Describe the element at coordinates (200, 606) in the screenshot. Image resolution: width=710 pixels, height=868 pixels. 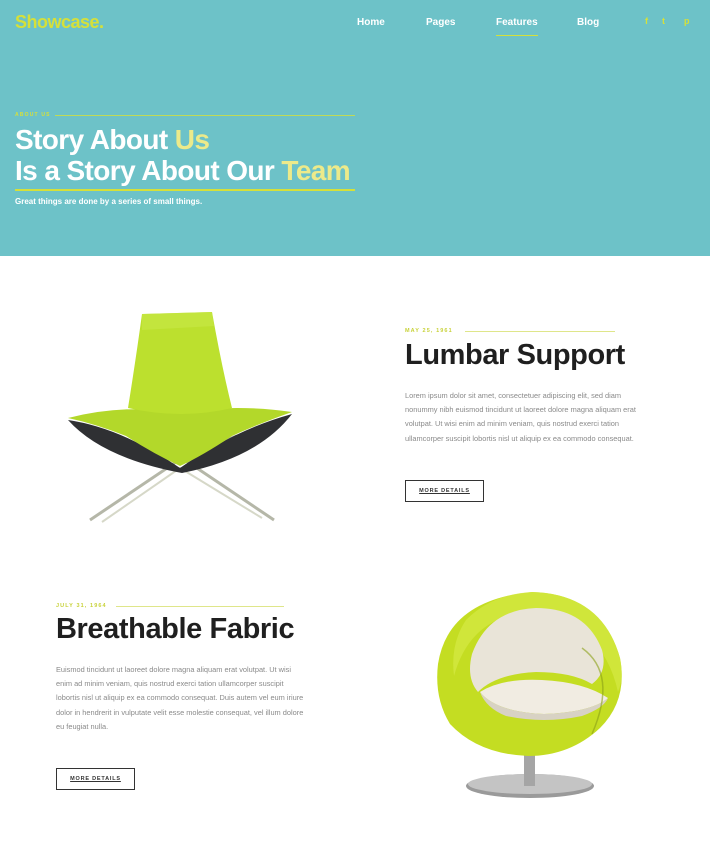
I see `section2-date-rule` at that location.